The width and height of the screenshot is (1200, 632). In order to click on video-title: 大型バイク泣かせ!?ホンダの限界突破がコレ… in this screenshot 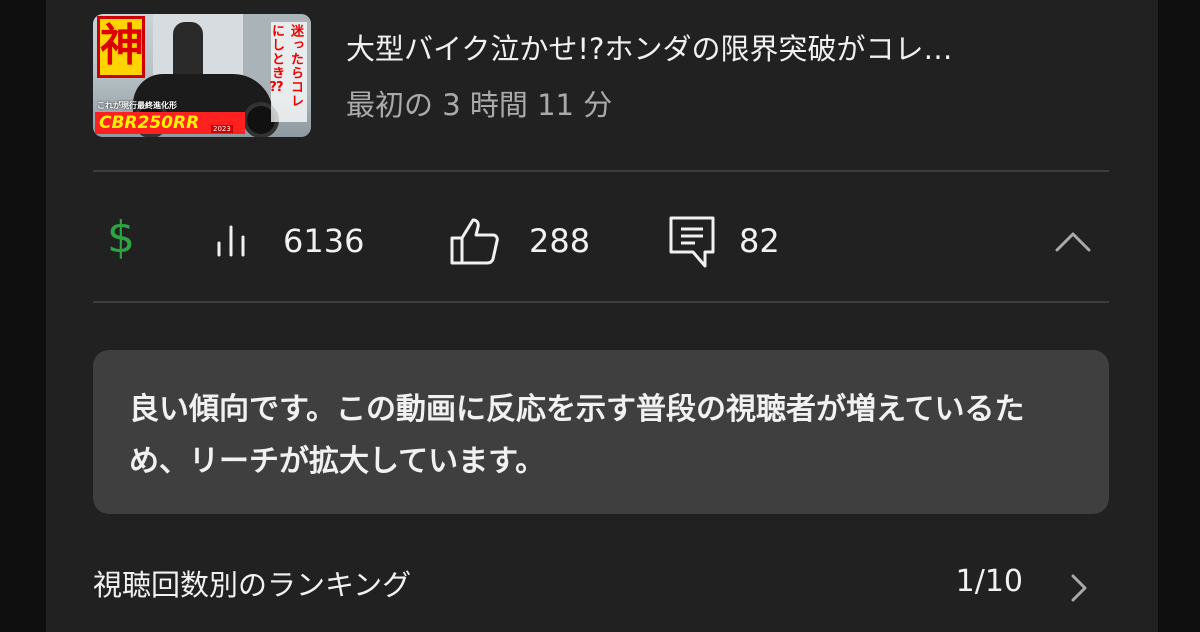, I will do `click(736, 47)`.